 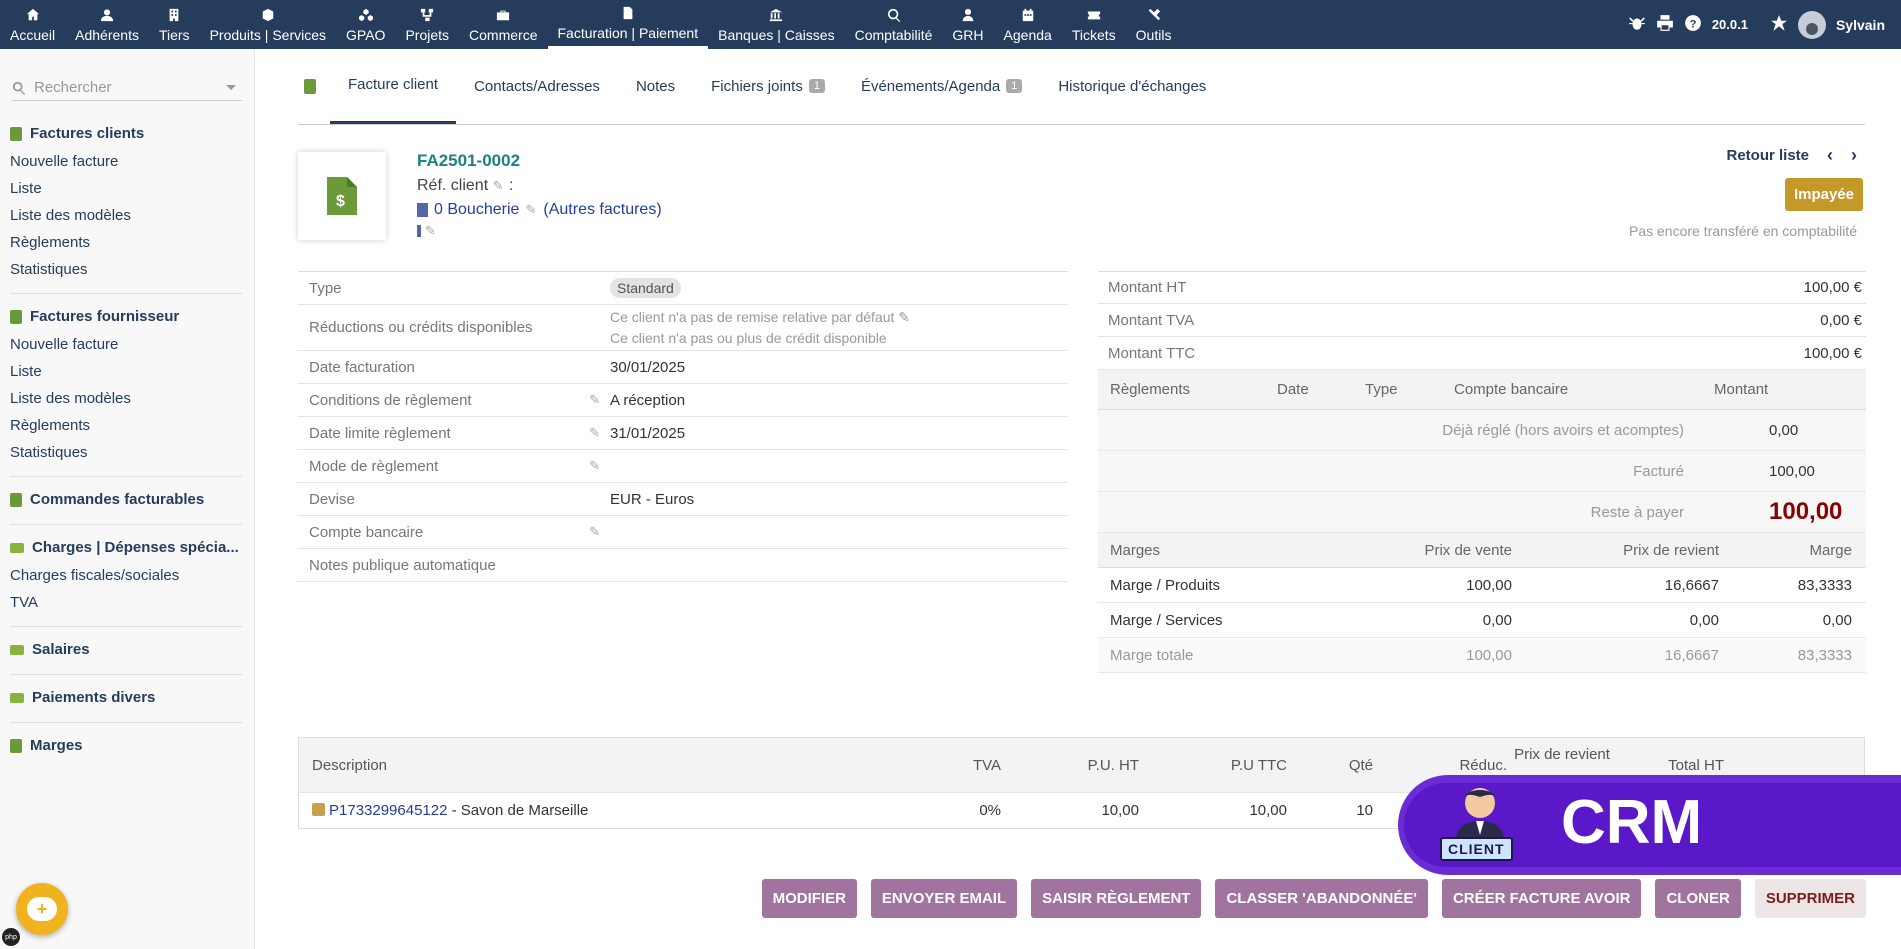 I want to click on sidebar-search: Rechercher, so click(x=127, y=88).